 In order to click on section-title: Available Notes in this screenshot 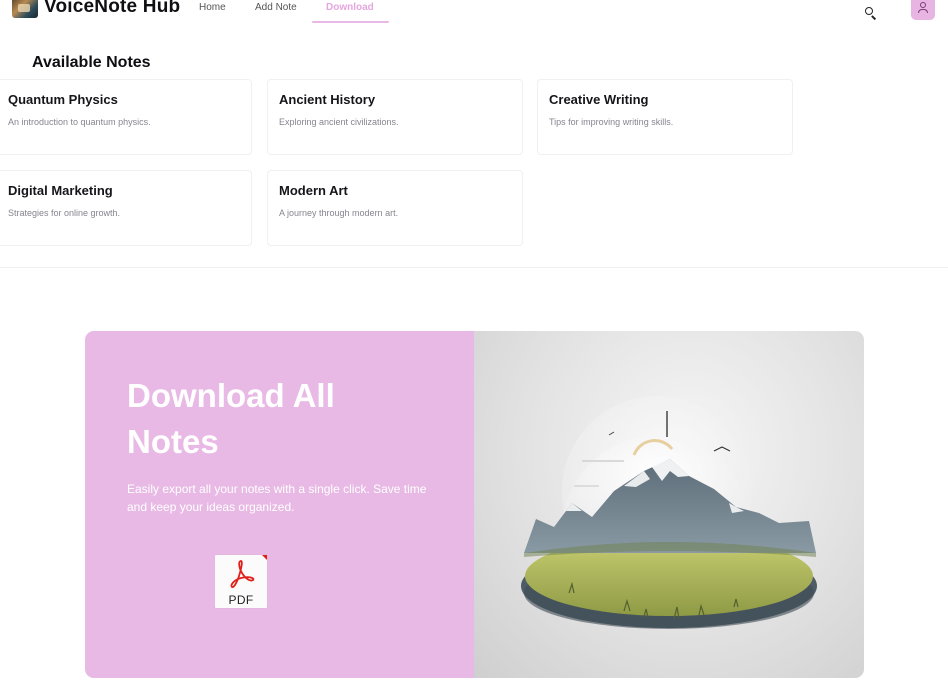, I will do `click(91, 62)`.